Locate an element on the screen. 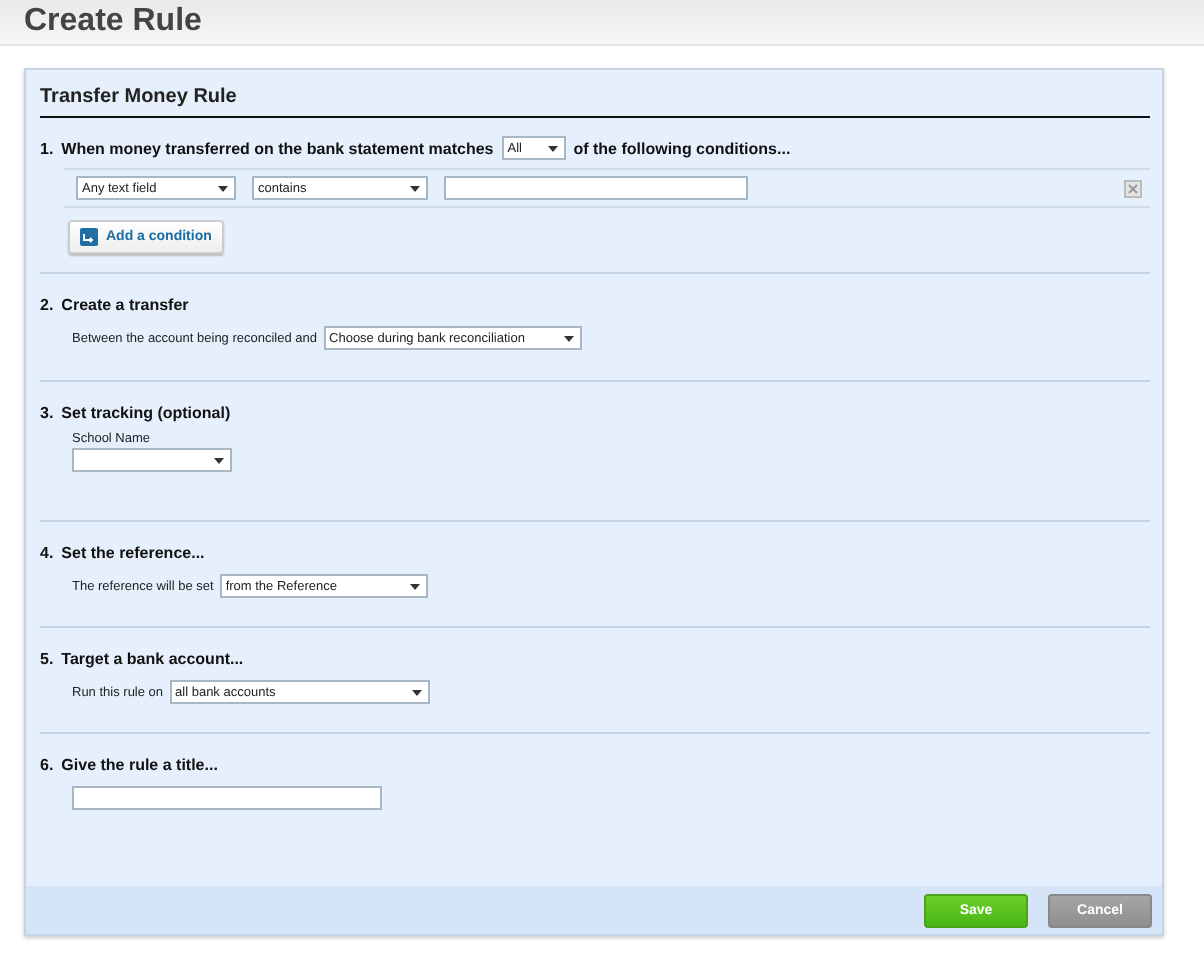 This screenshot has height=972, width=1204. page-title: Create Rule is located at coordinates (113, 22).